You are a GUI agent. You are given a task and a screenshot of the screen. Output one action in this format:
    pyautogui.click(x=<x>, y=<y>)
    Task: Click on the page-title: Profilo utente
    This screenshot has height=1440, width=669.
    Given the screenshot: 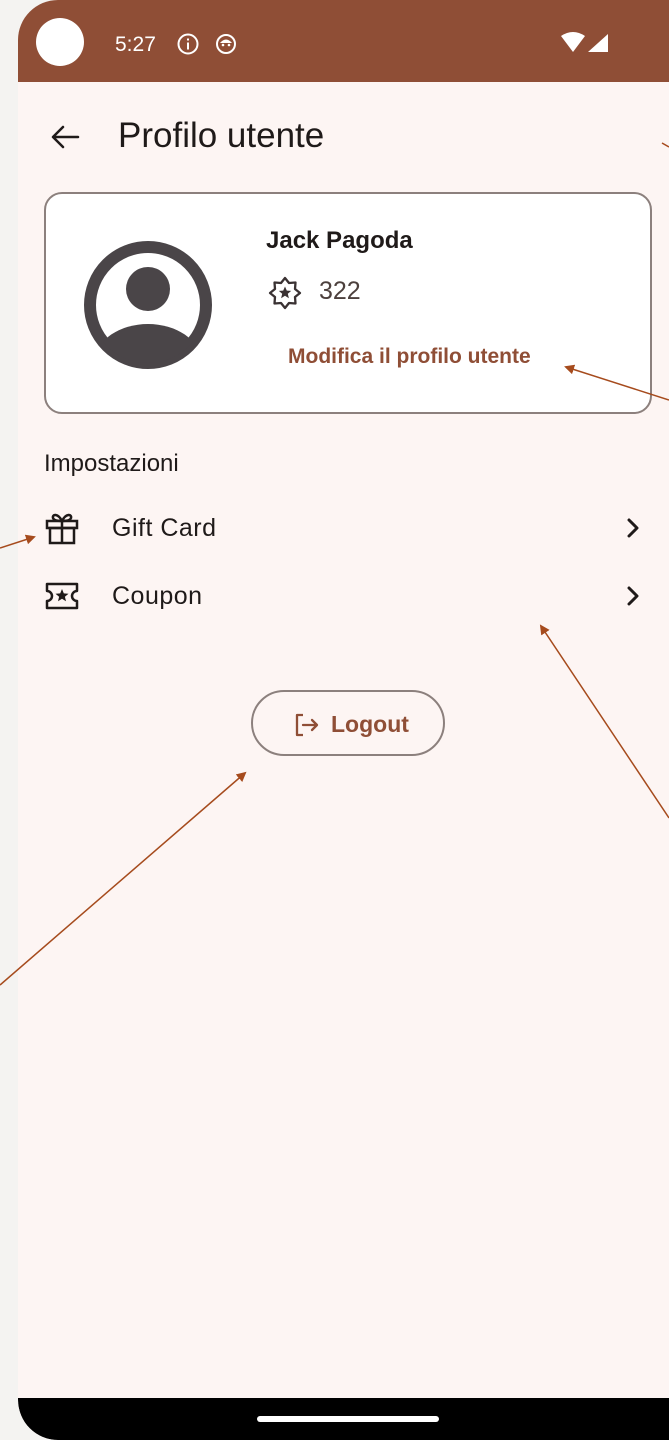 What is the action you would take?
    pyautogui.click(x=221, y=135)
    